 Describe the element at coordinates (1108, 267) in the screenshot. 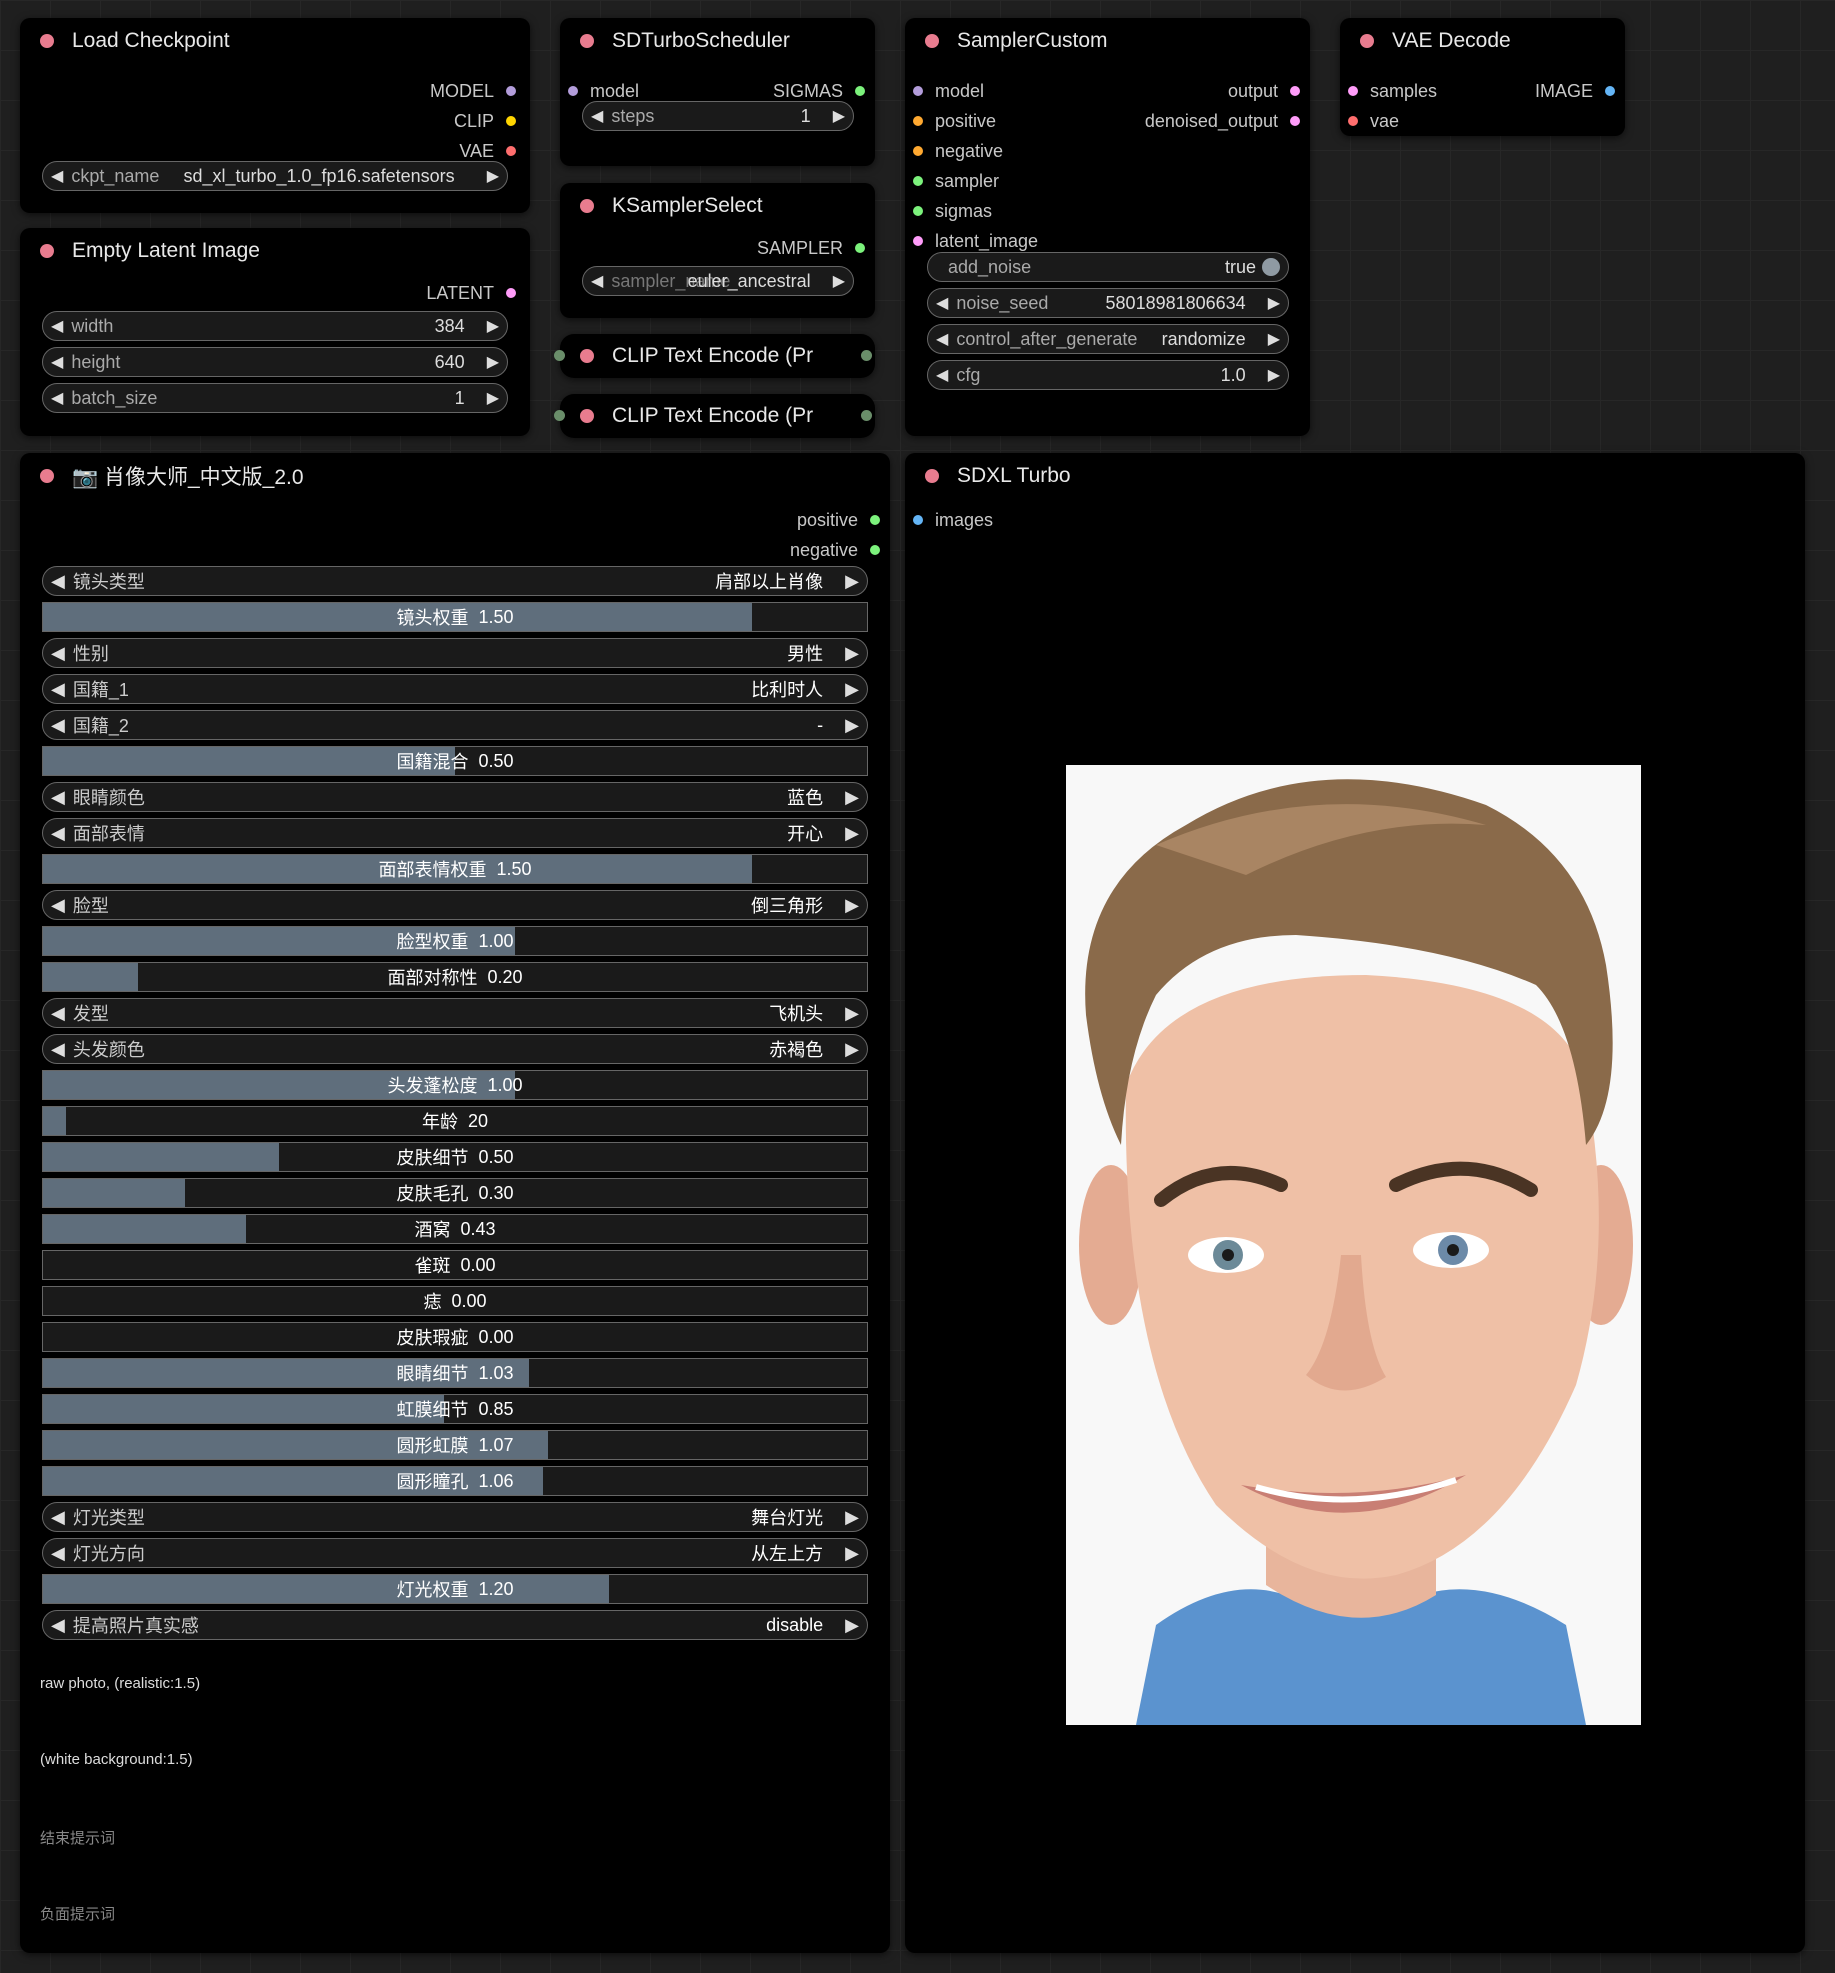

I see `add-noise-toggle: add_noise true` at that location.